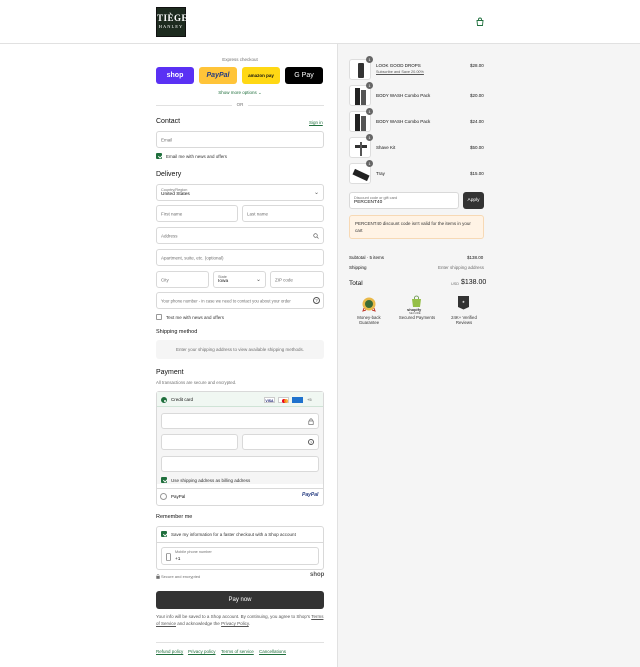  What do you see at coordinates (165, 279) in the screenshot?
I see `city-placeholder: City` at bounding box center [165, 279].